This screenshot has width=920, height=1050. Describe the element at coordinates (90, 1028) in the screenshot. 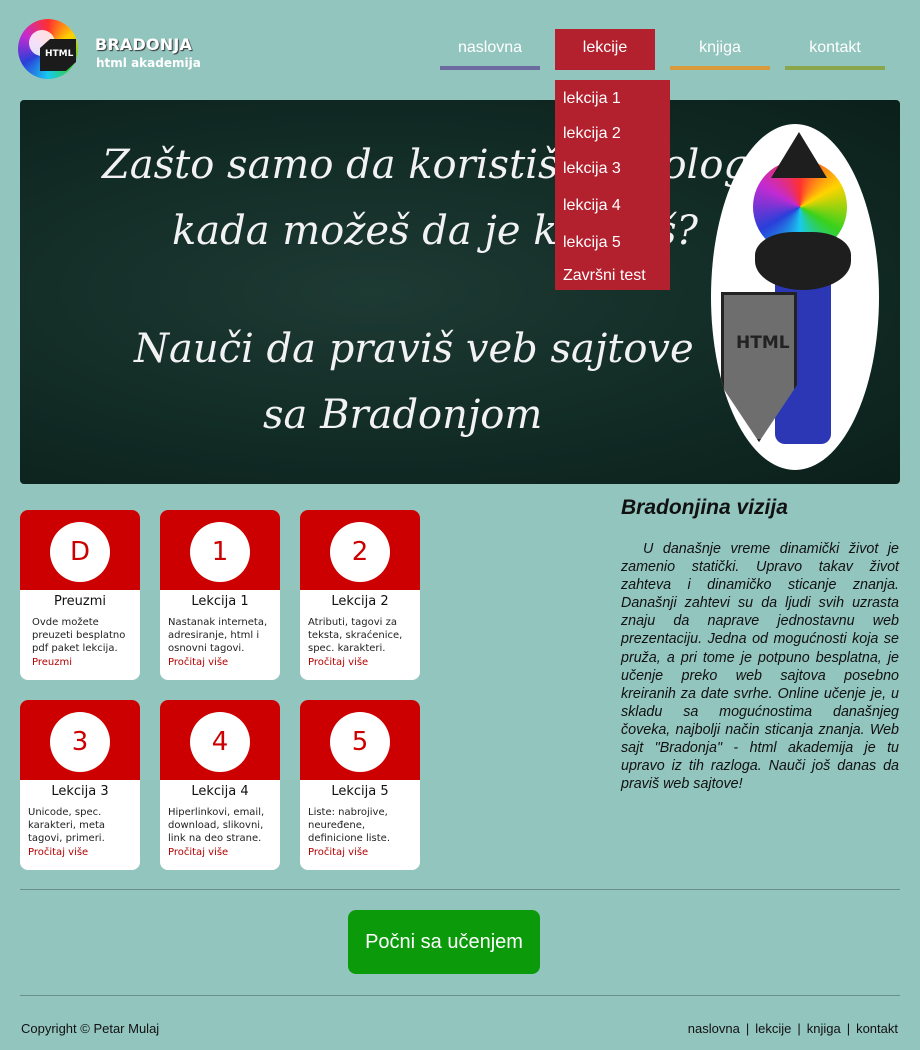

I see `copyright: Copyright © Petar Mulaj` at that location.